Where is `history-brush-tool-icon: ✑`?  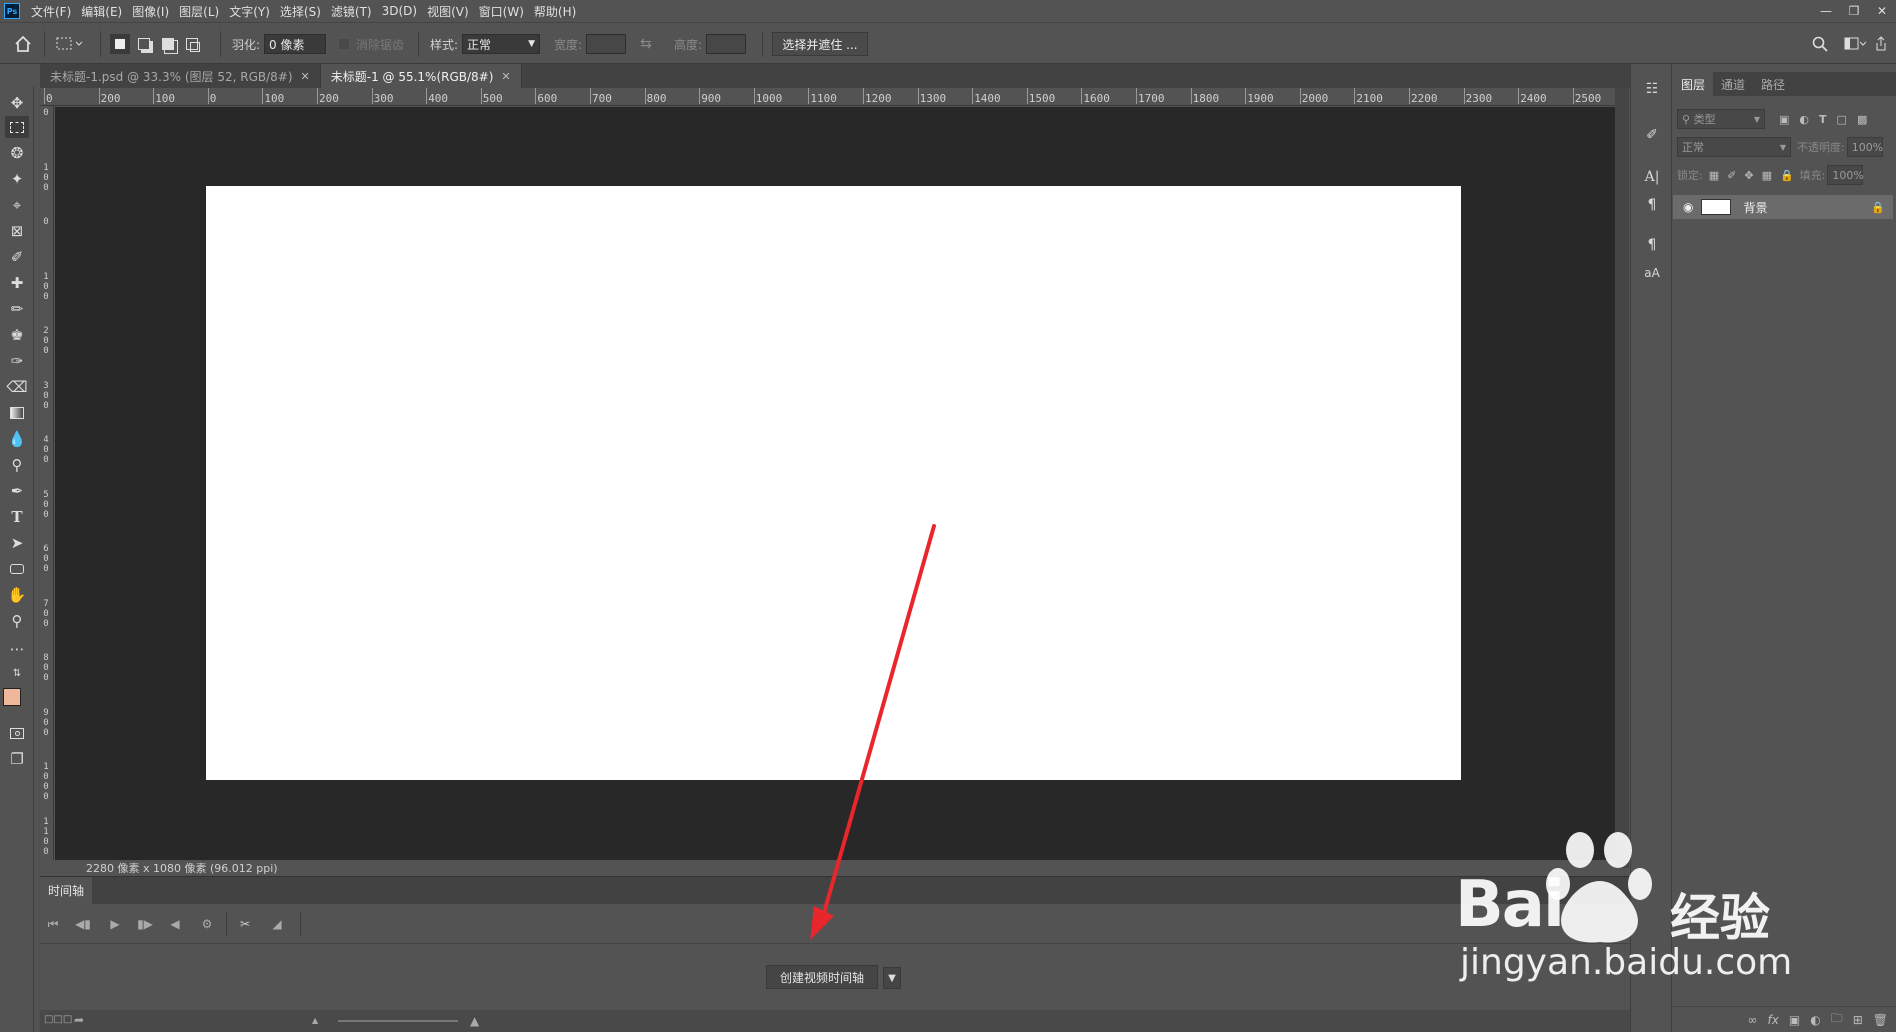 history-brush-tool-icon: ✑ is located at coordinates (17, 361).